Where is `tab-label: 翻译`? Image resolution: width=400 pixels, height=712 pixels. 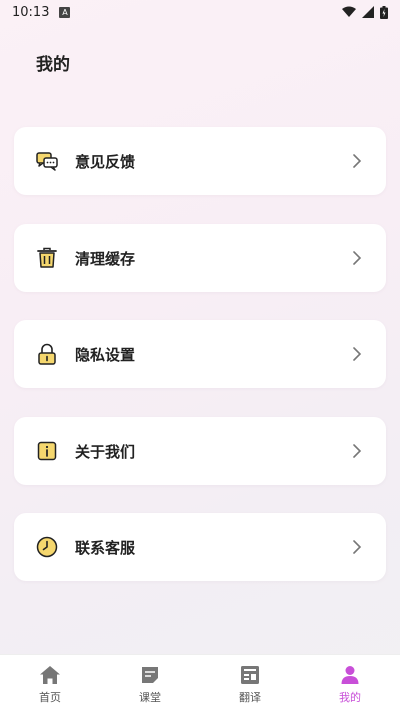 tab-label: 翻译 is located at coordinates (250, 697).